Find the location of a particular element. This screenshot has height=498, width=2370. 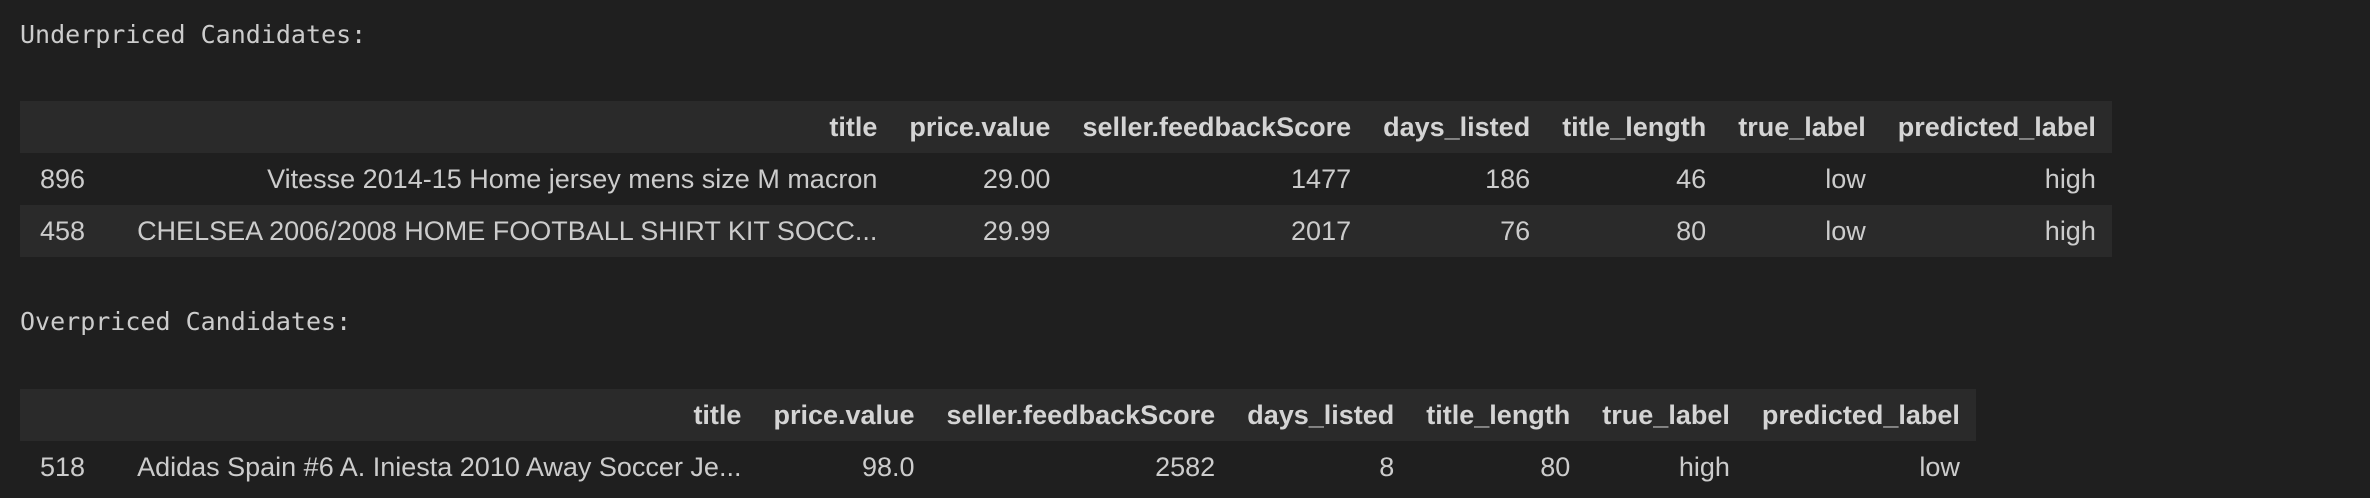

cell-price: 29.00 is located at coordinates (1016, 178).